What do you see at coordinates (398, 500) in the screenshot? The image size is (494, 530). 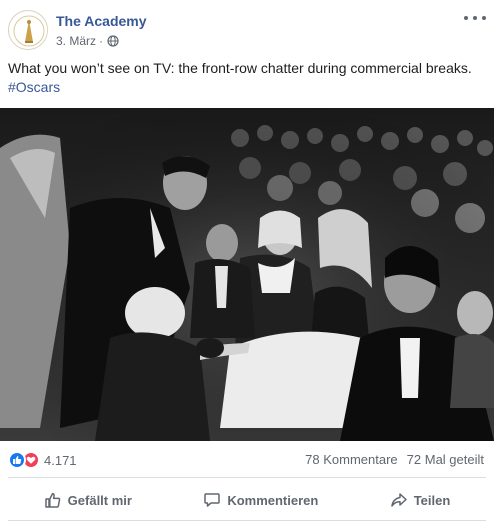 I see `share-arrow-icon` at bounding box center [398, 500].